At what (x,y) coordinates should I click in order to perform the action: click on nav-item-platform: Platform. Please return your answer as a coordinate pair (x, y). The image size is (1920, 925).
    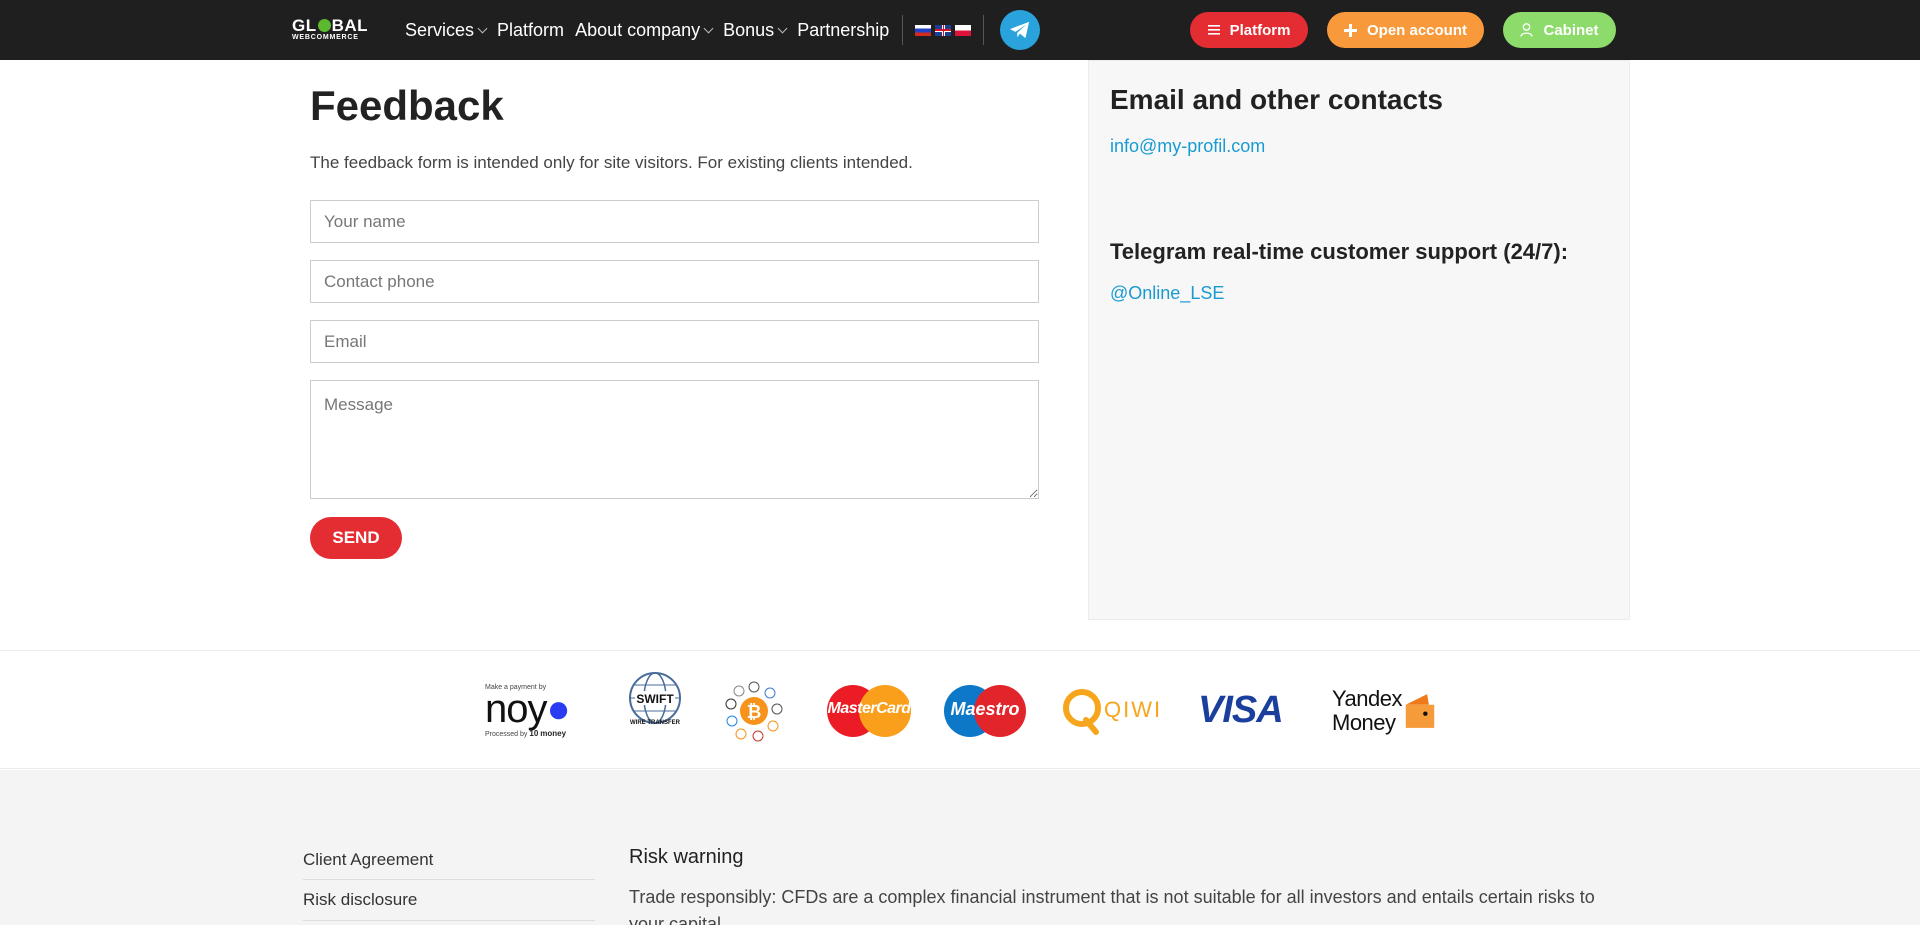
    Looking at the image, I should click on (530, 30).